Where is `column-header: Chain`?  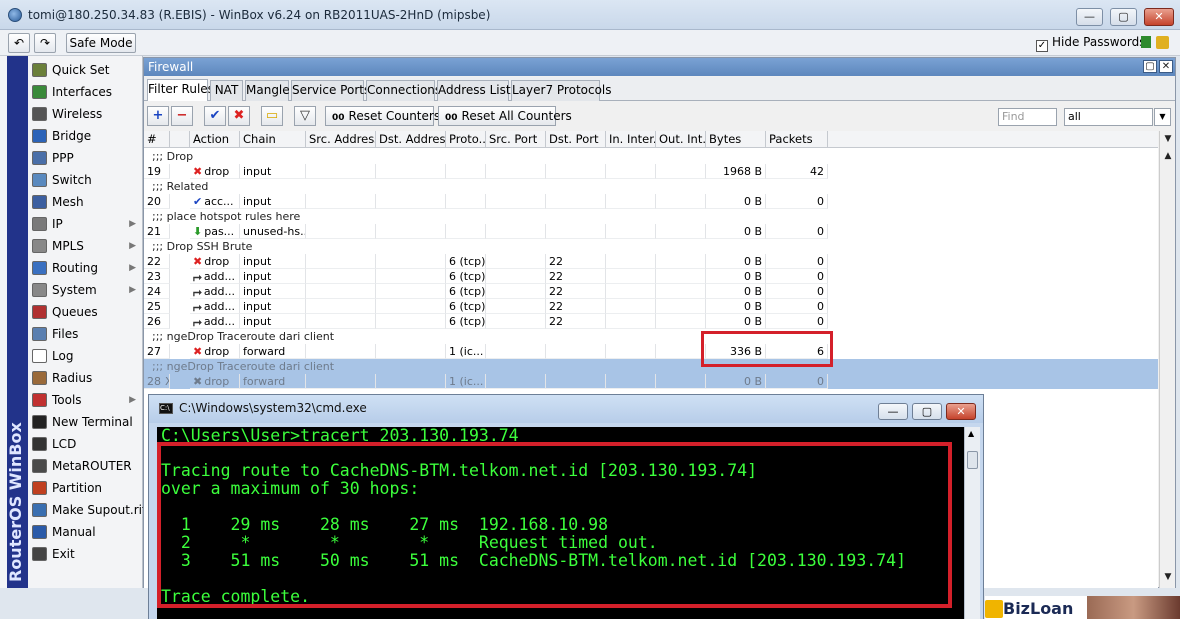 column-header: Chain is located at coordinates (273, 139).